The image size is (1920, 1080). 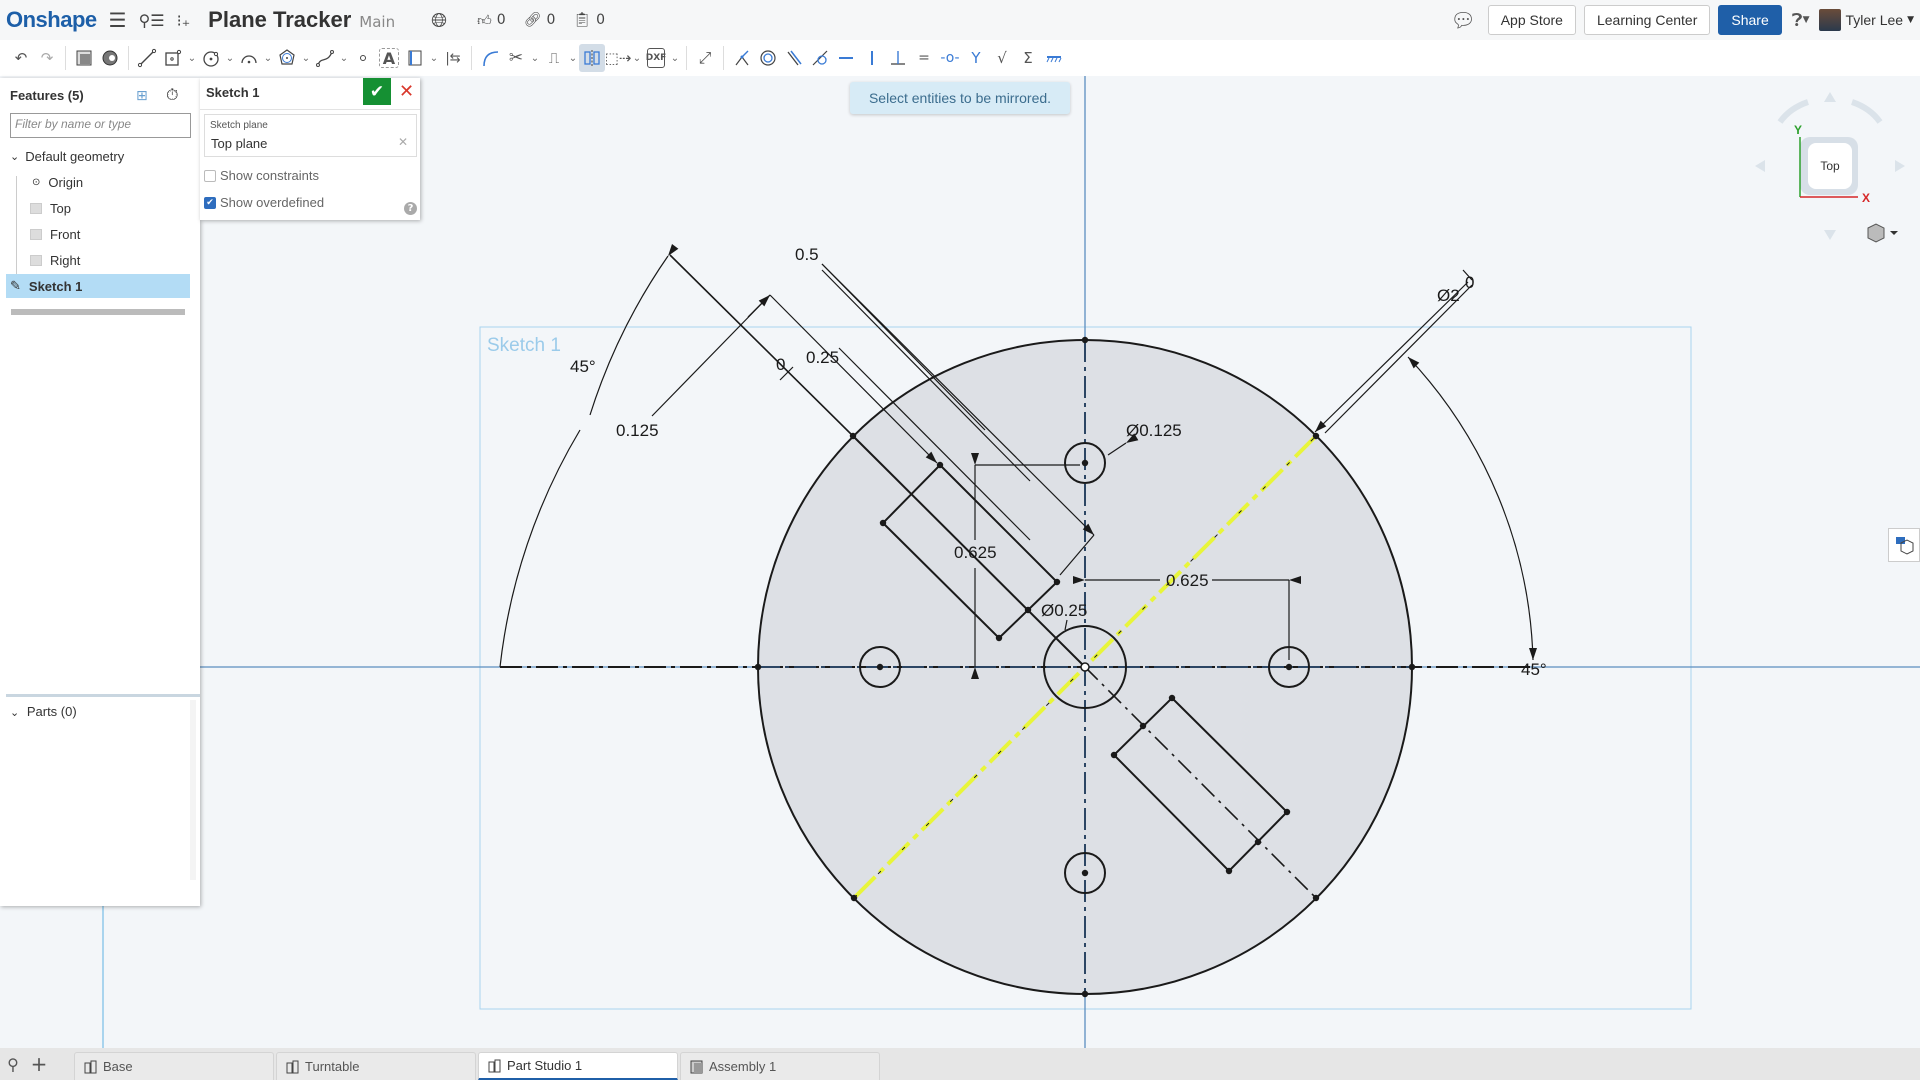 I want to click on checkbox-unchecked, so click(x=210, y=175).